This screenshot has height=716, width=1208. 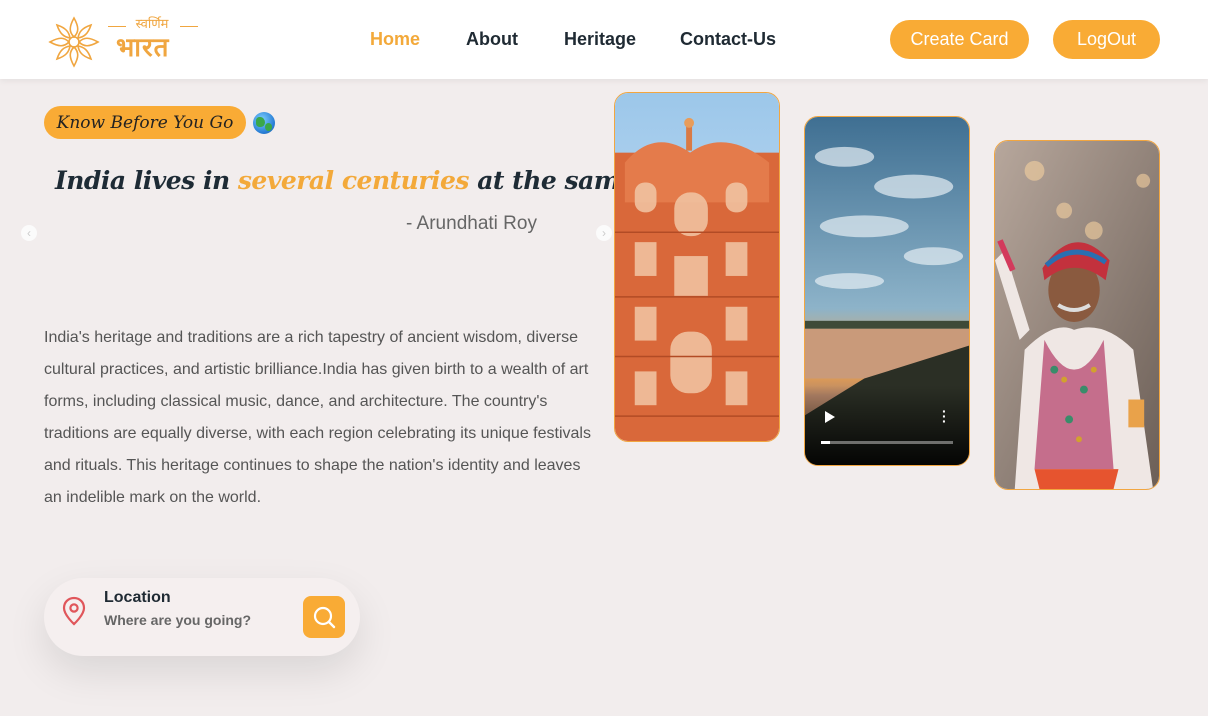 I want to click on video-progress-fill, so click(x=826, y=442).